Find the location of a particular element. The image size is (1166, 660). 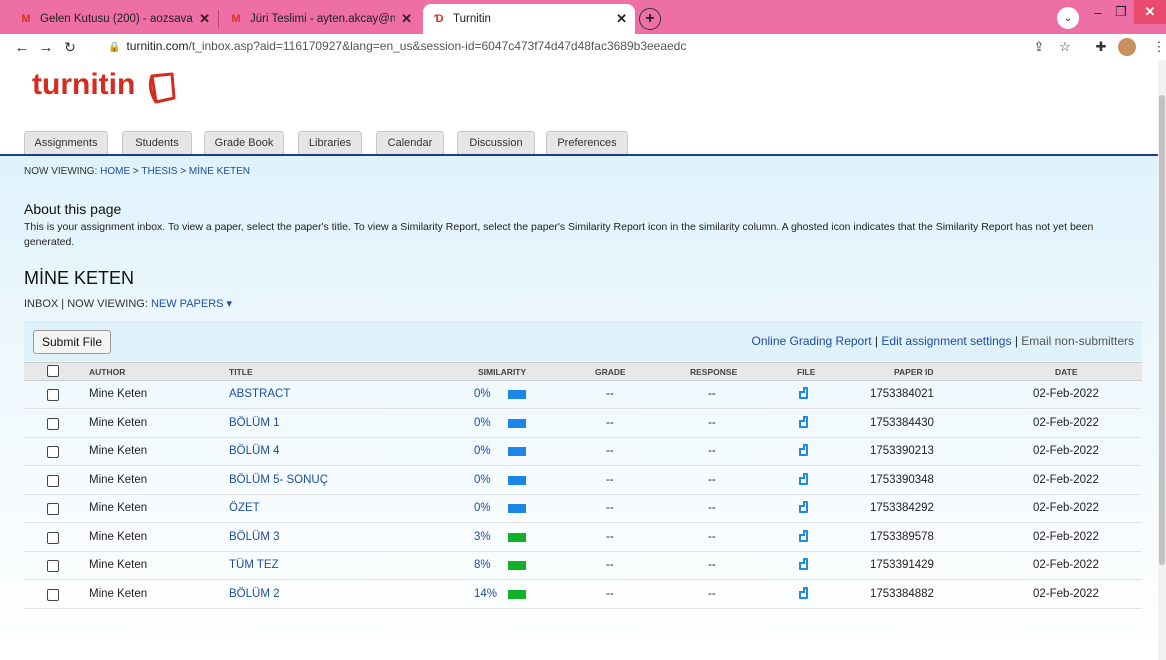

maximize-button: ❐ is located at coordinates (1121, 12).